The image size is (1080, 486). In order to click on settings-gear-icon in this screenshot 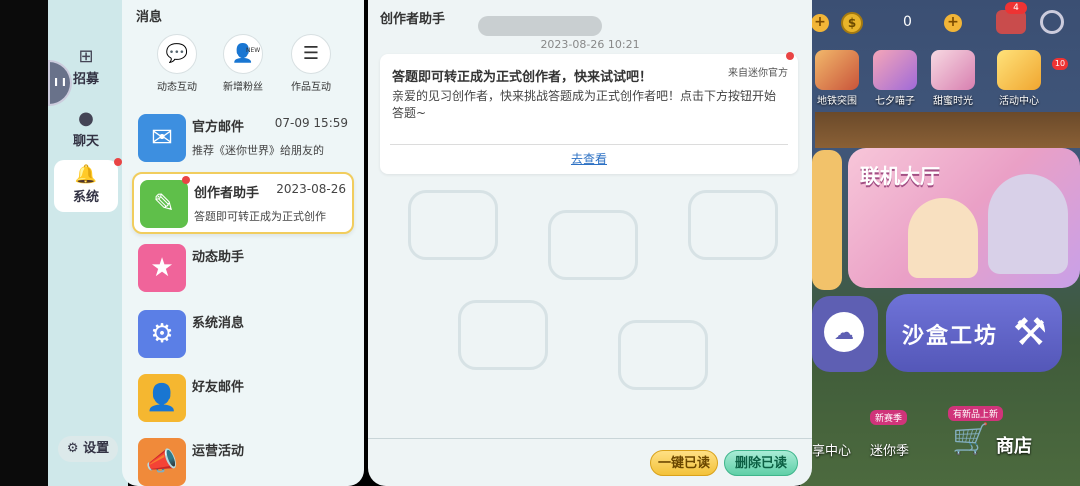, I will do `click(1052, 22)`.